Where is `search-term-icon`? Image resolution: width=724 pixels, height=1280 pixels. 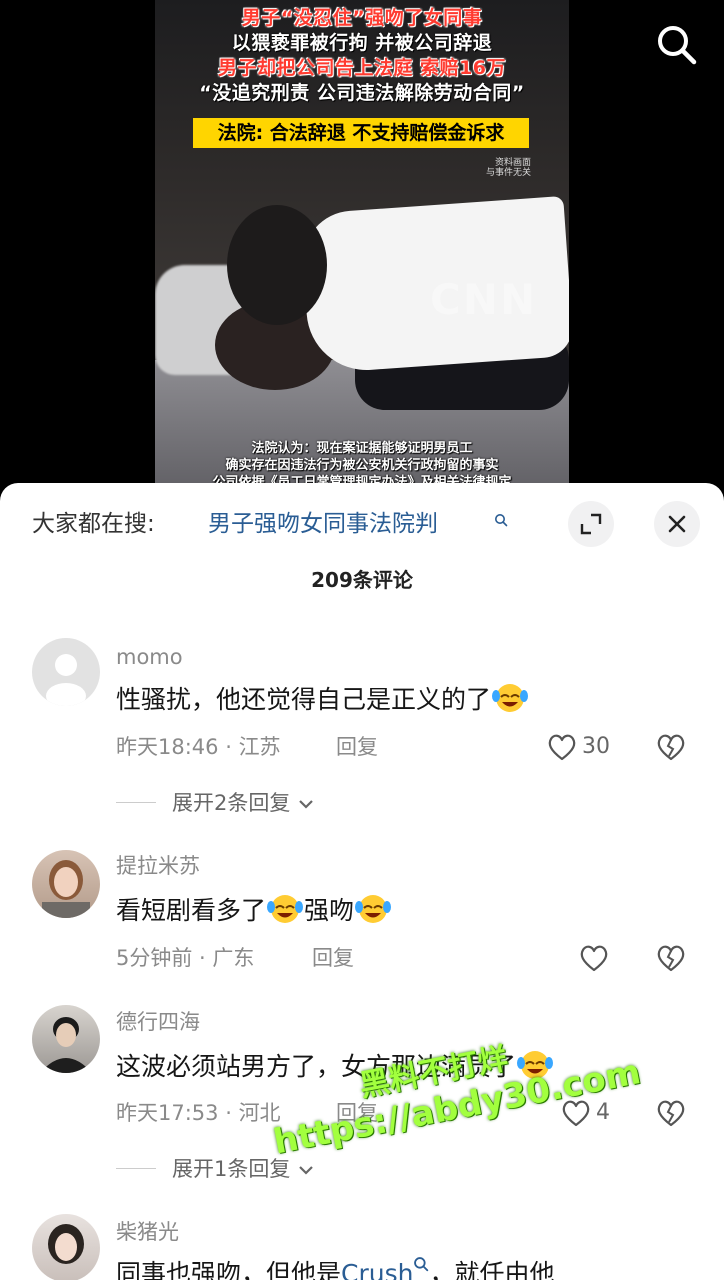 search-term-icon is located at coordinates (501, 520).